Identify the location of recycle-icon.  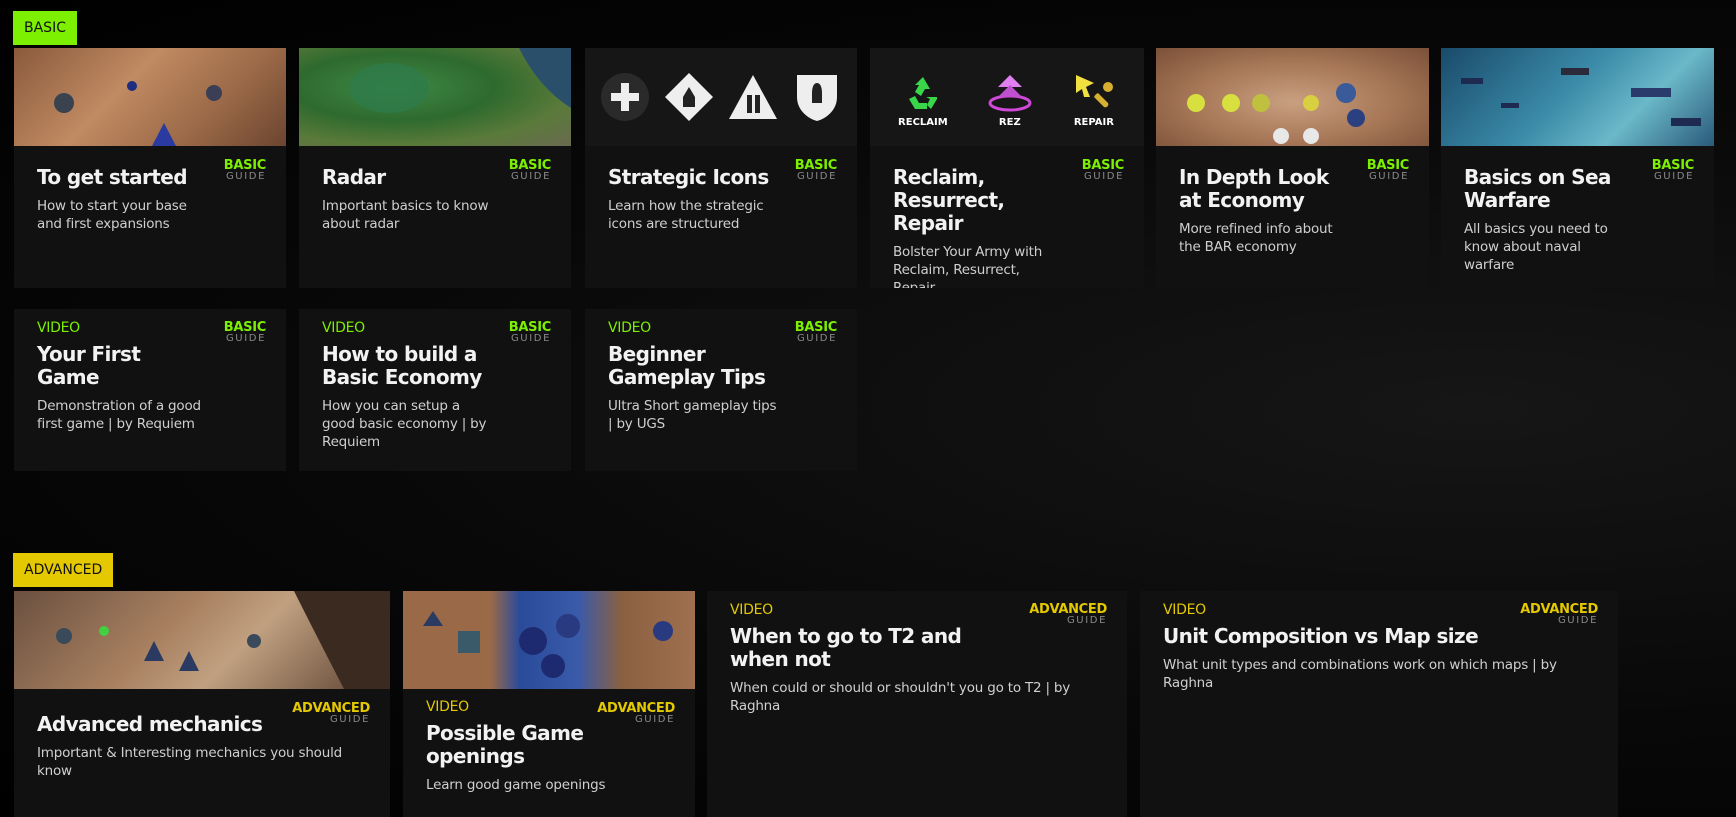
(922, 92).